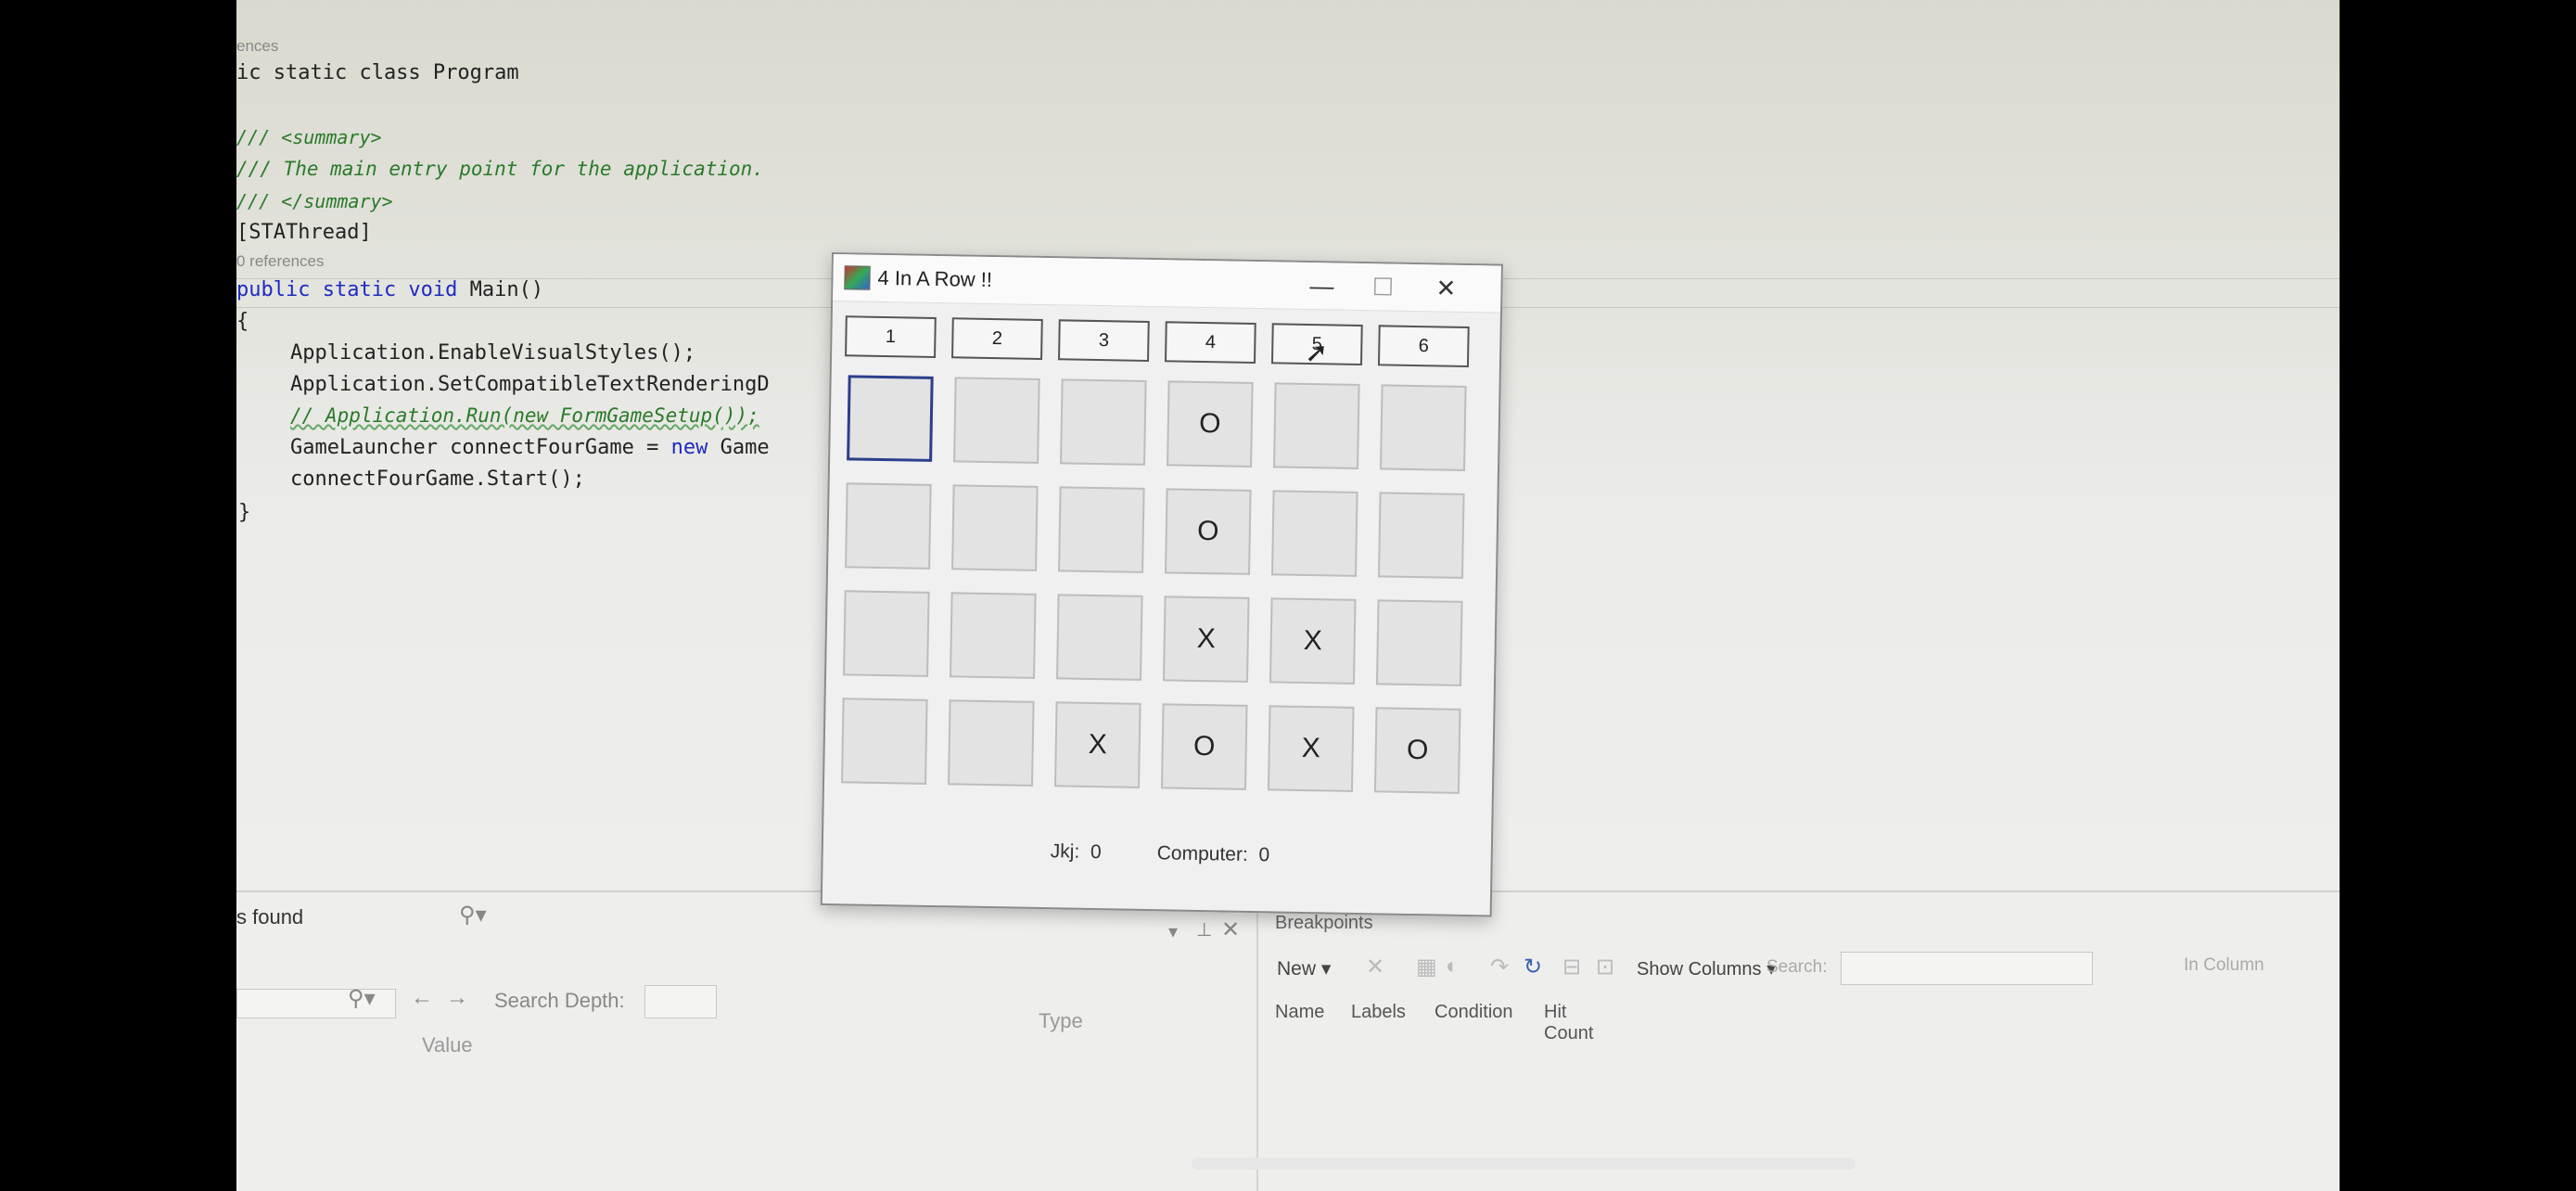 The height and width of the screenshot is (1191, 2576). Describe the element at coordinates (1967, 969) in the screenshot. I see `breakpoints-search-input` at that location.